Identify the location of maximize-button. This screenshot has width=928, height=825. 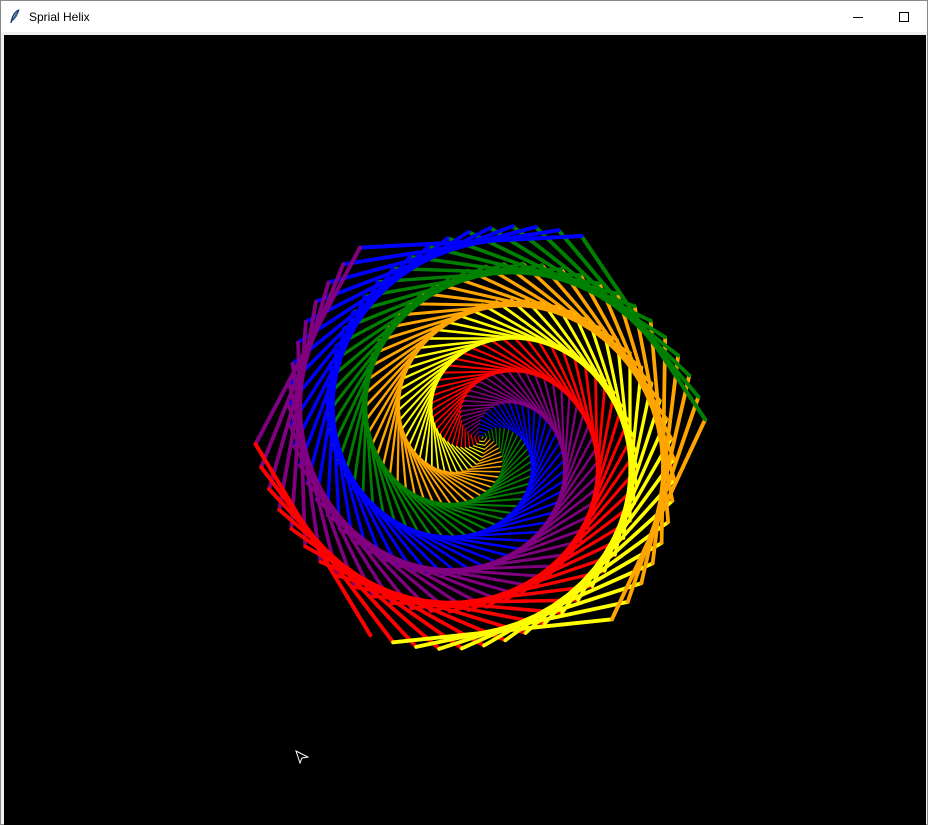
(904, 16).